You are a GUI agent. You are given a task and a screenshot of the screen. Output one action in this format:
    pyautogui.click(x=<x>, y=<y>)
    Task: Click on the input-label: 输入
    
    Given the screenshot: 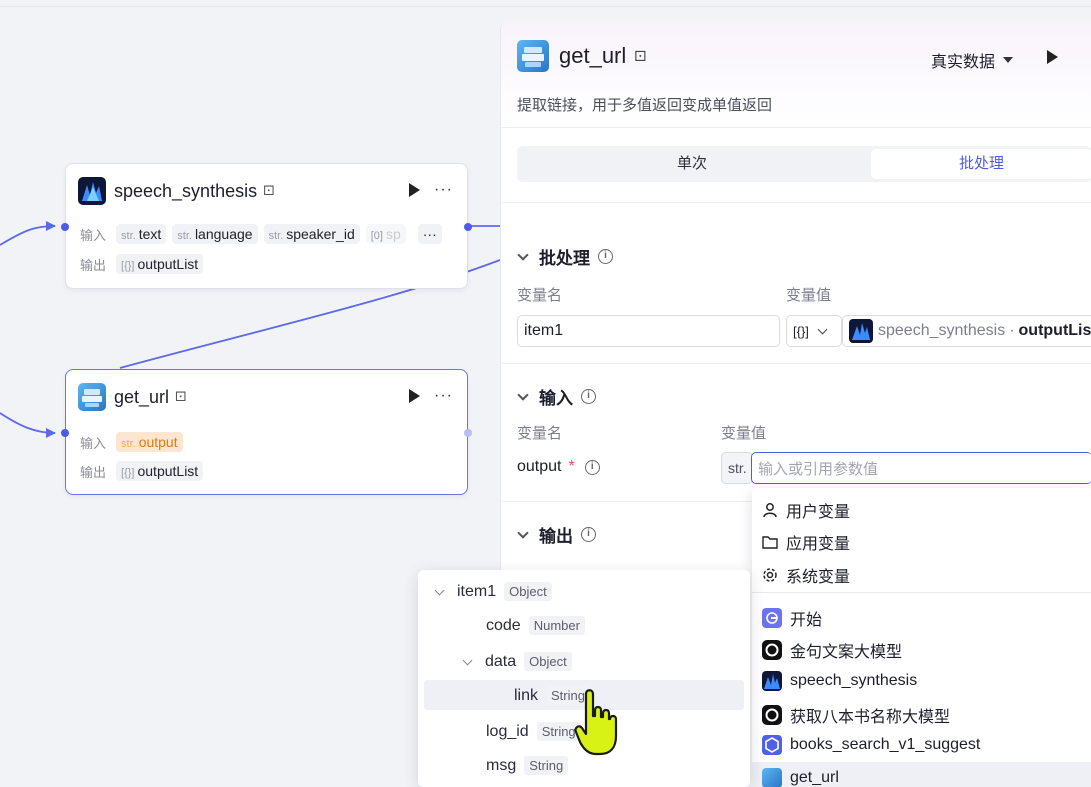 What is the action you would take?
    pyautogui.click(x=93, y=235)
    